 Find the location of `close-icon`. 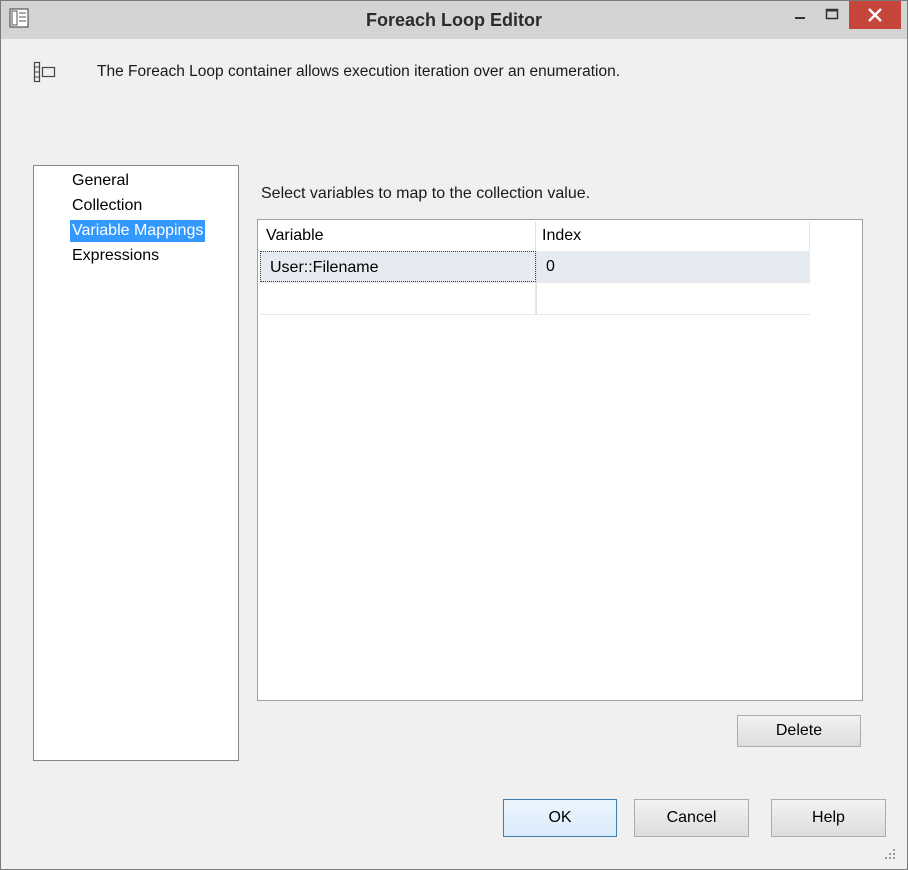

close-icon is located at coordinates (875, 15).